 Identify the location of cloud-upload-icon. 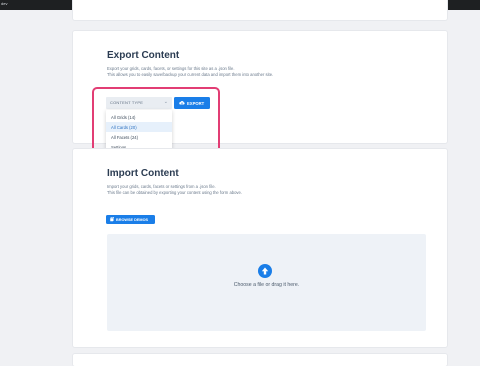
(265, 271).